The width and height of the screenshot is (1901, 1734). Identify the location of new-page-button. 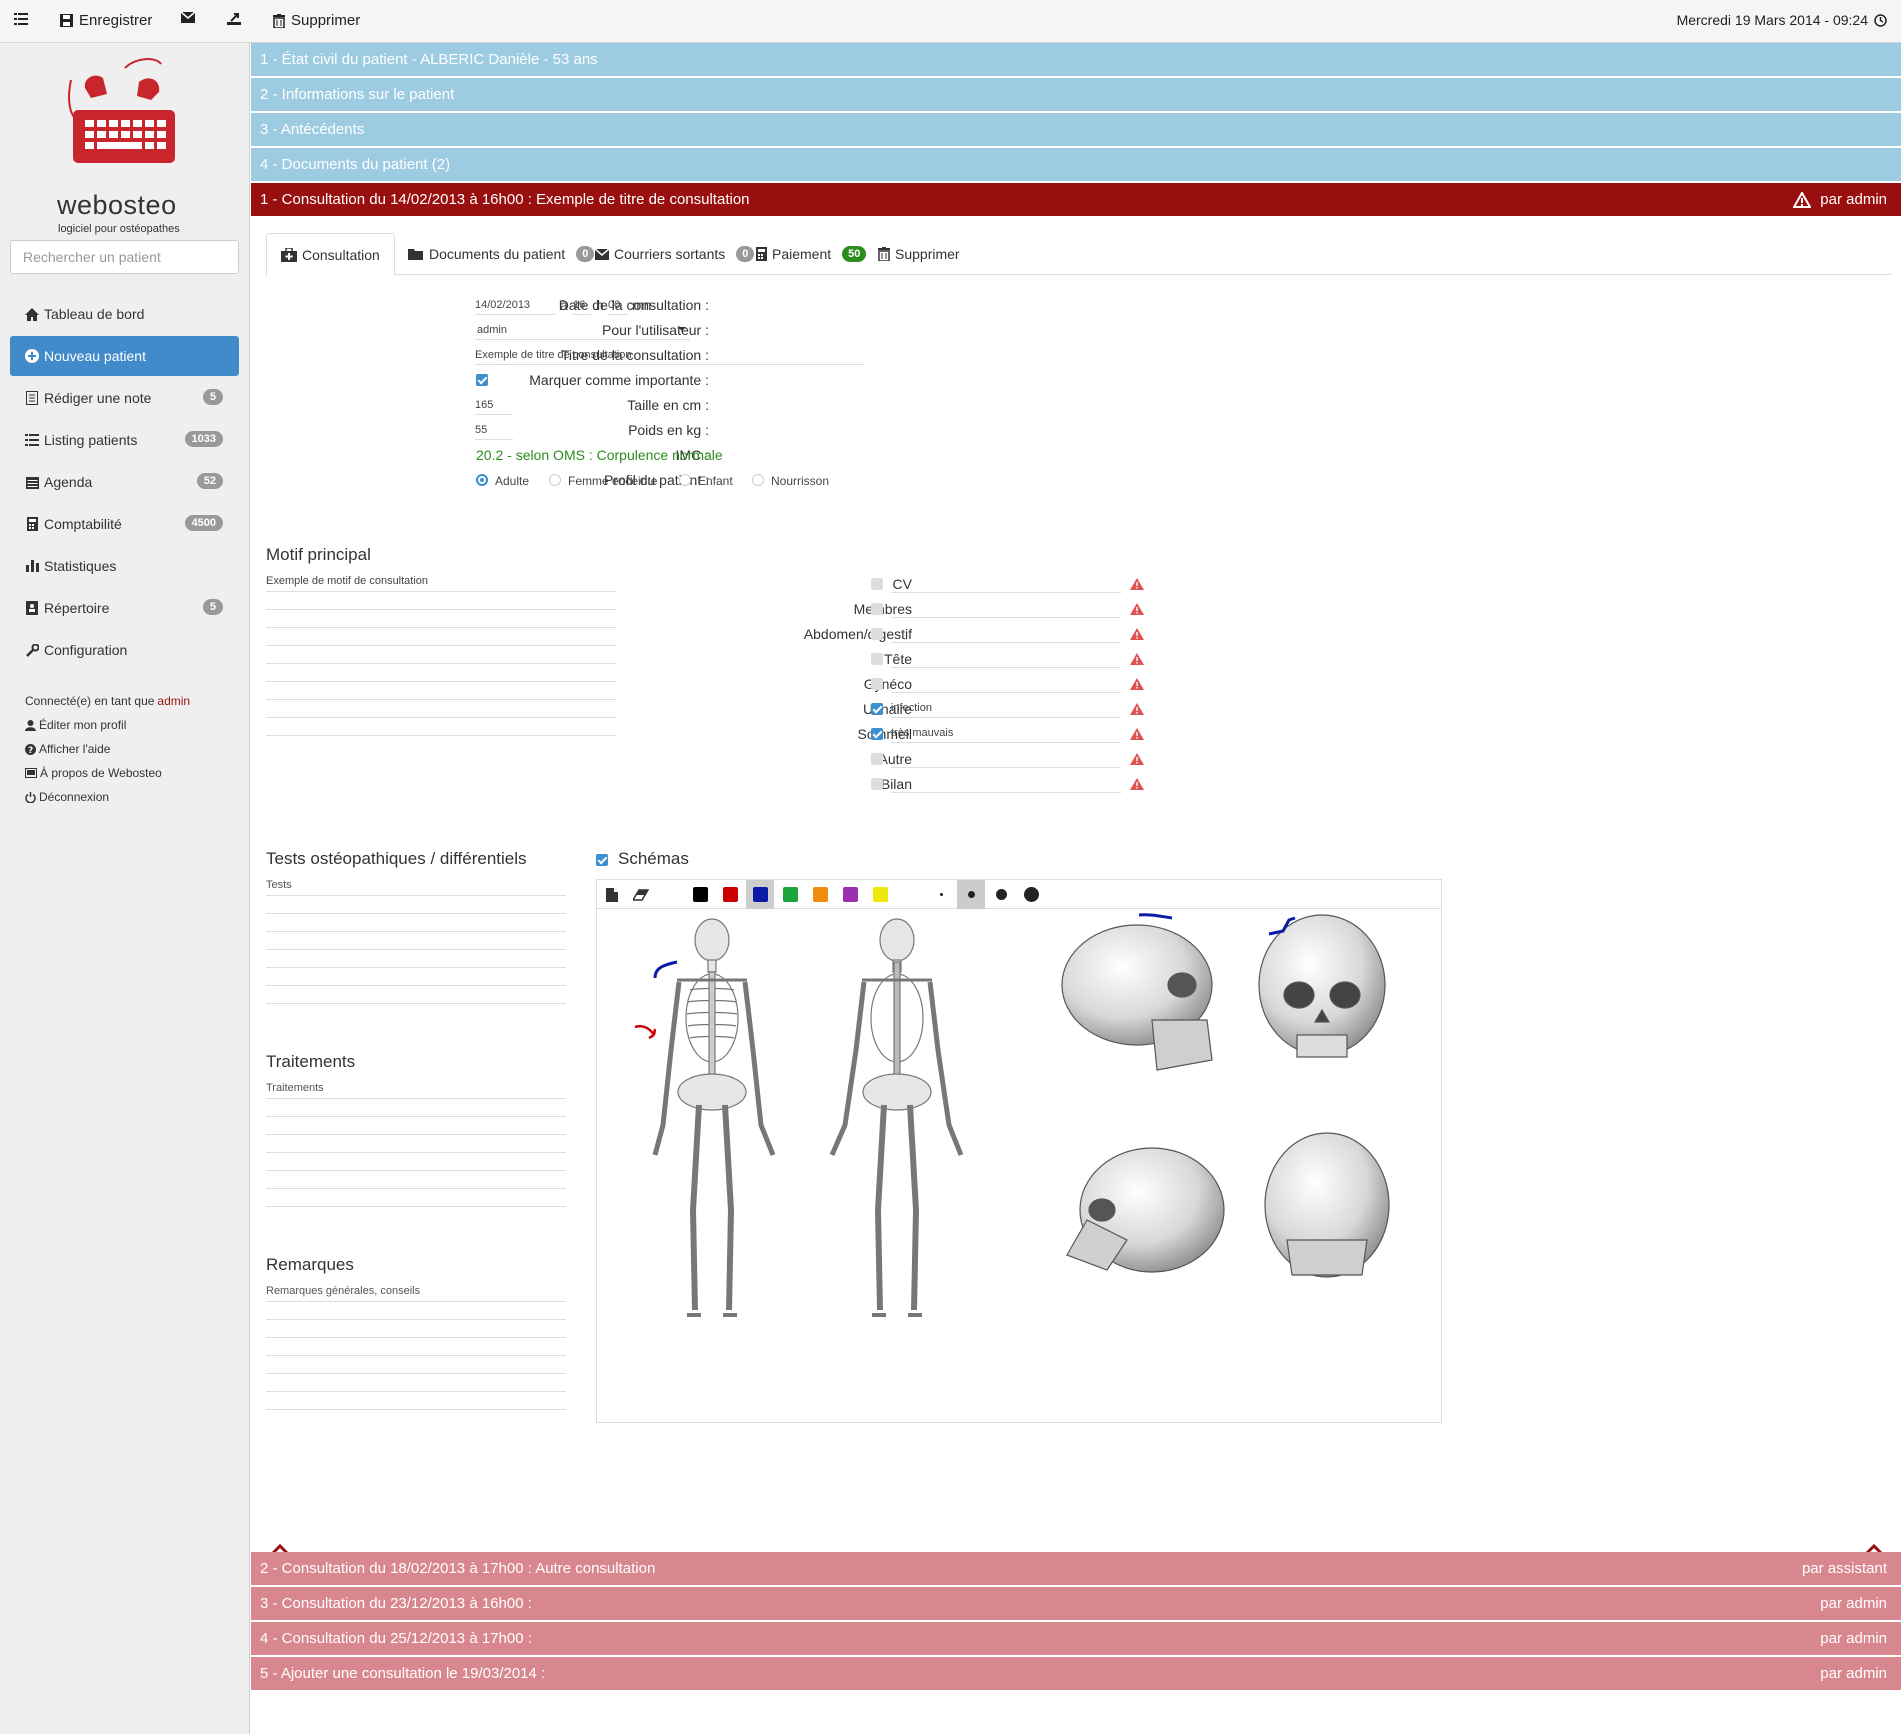
(612, 894).